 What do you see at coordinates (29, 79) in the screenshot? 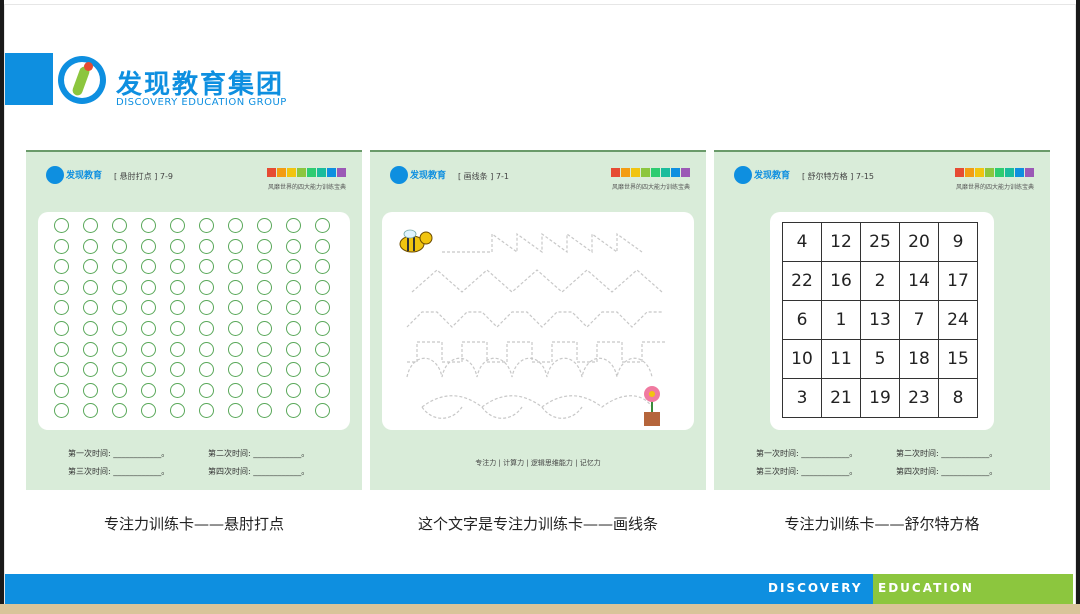
I see `accent-block` at bounding box center [29, 79].